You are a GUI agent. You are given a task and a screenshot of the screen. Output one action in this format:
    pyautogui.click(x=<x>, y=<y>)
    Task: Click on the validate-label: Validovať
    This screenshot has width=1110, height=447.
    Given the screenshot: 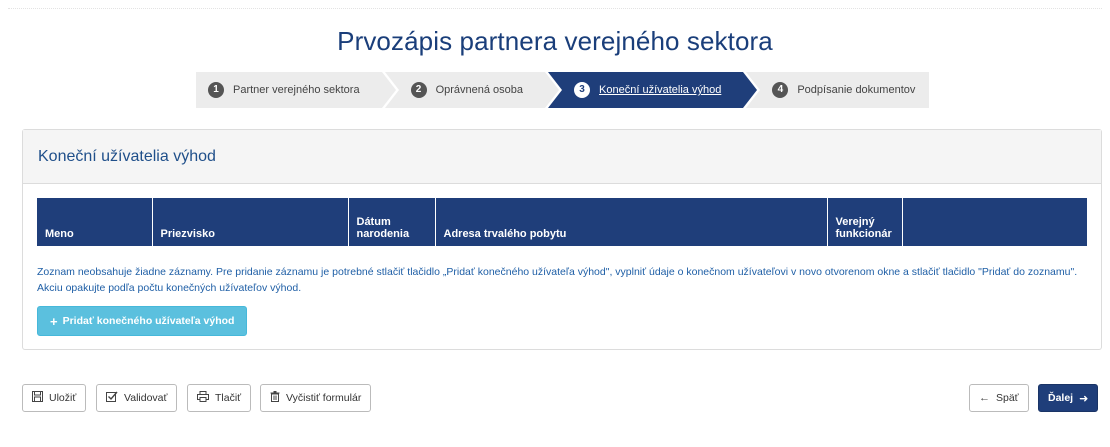 What is the action you would take?
    pyautogui.click(x=146, y=398)
    